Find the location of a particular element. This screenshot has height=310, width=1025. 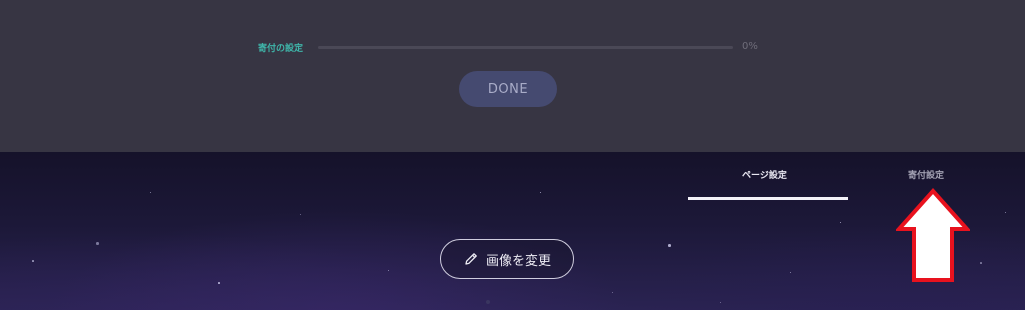

progress-bar is located at coordinates (525, 47).